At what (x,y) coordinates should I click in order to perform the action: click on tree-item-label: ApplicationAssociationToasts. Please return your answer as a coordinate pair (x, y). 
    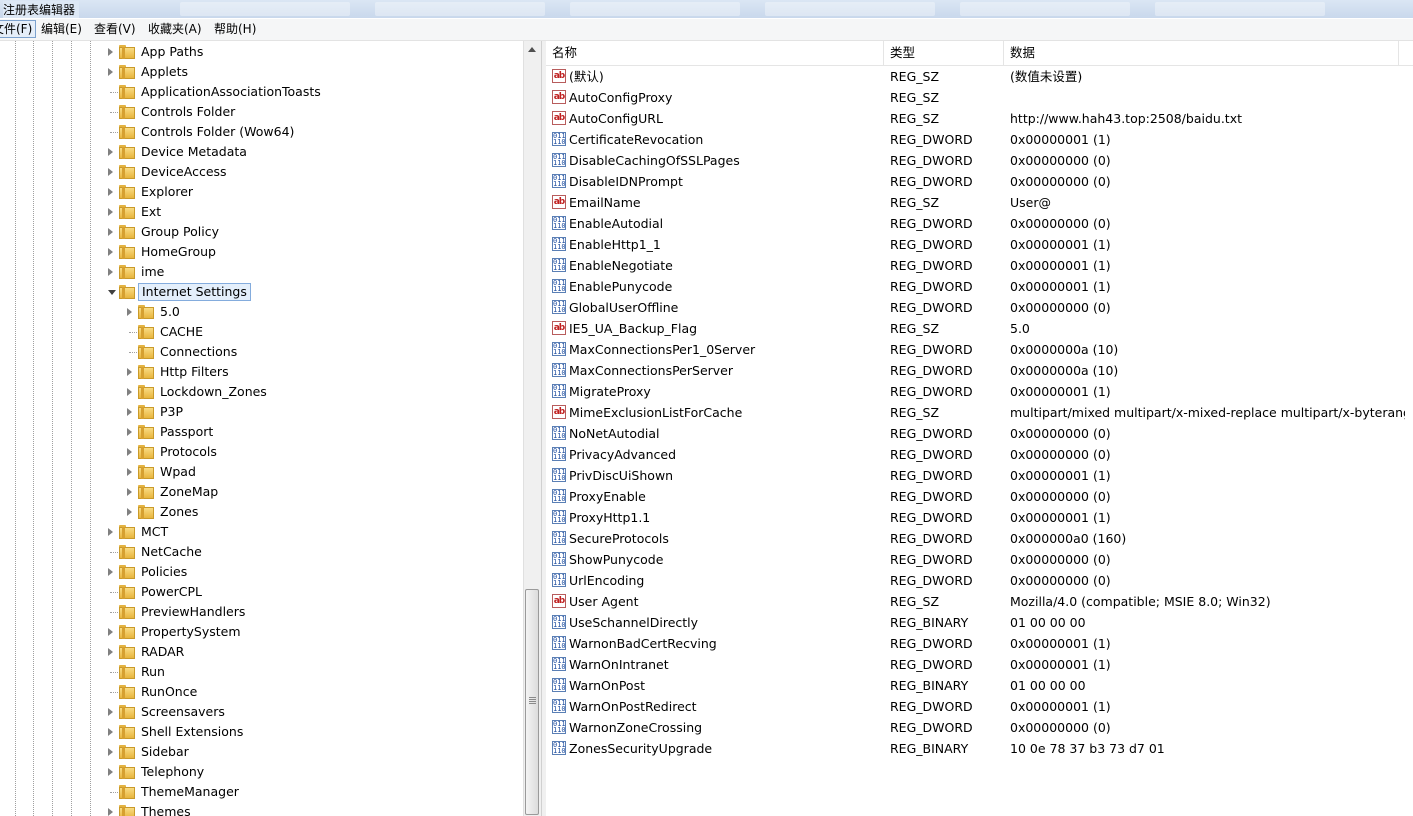
    Looking at the image, I should click on (231, 92).